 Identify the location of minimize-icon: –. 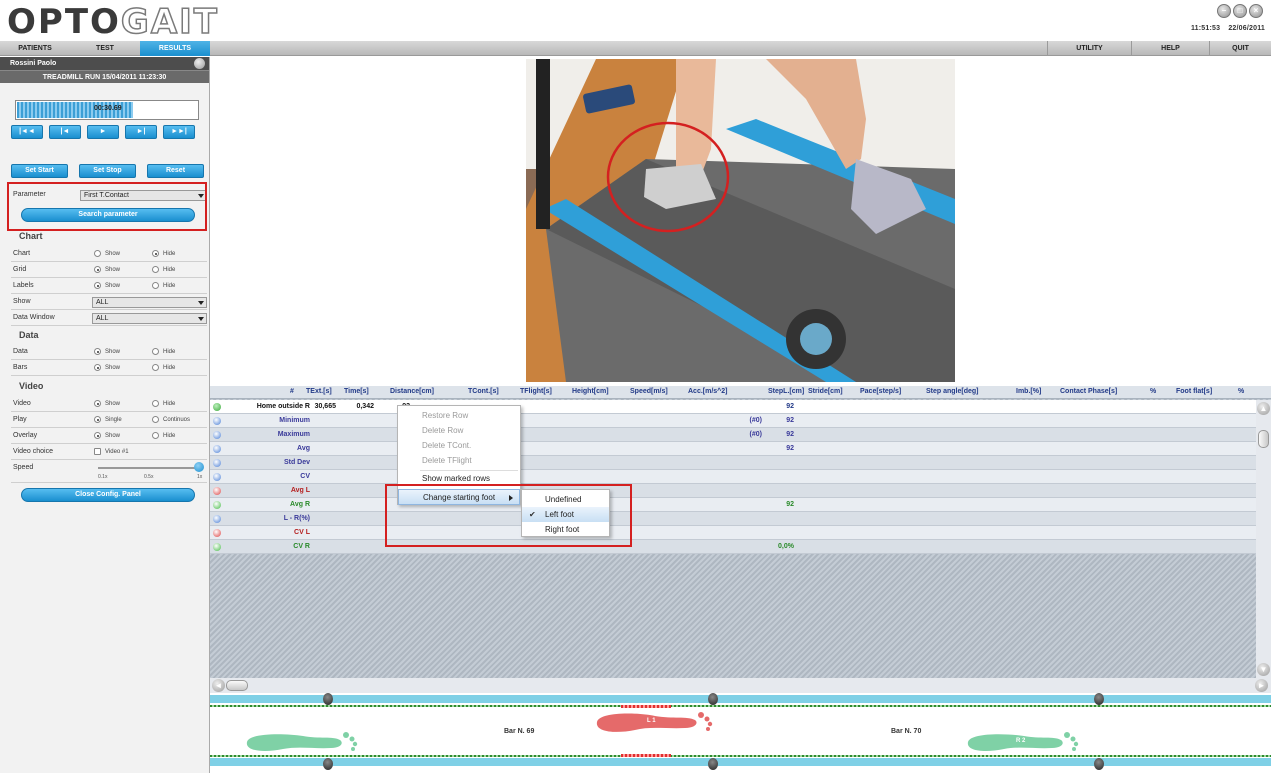
(1224, 11).